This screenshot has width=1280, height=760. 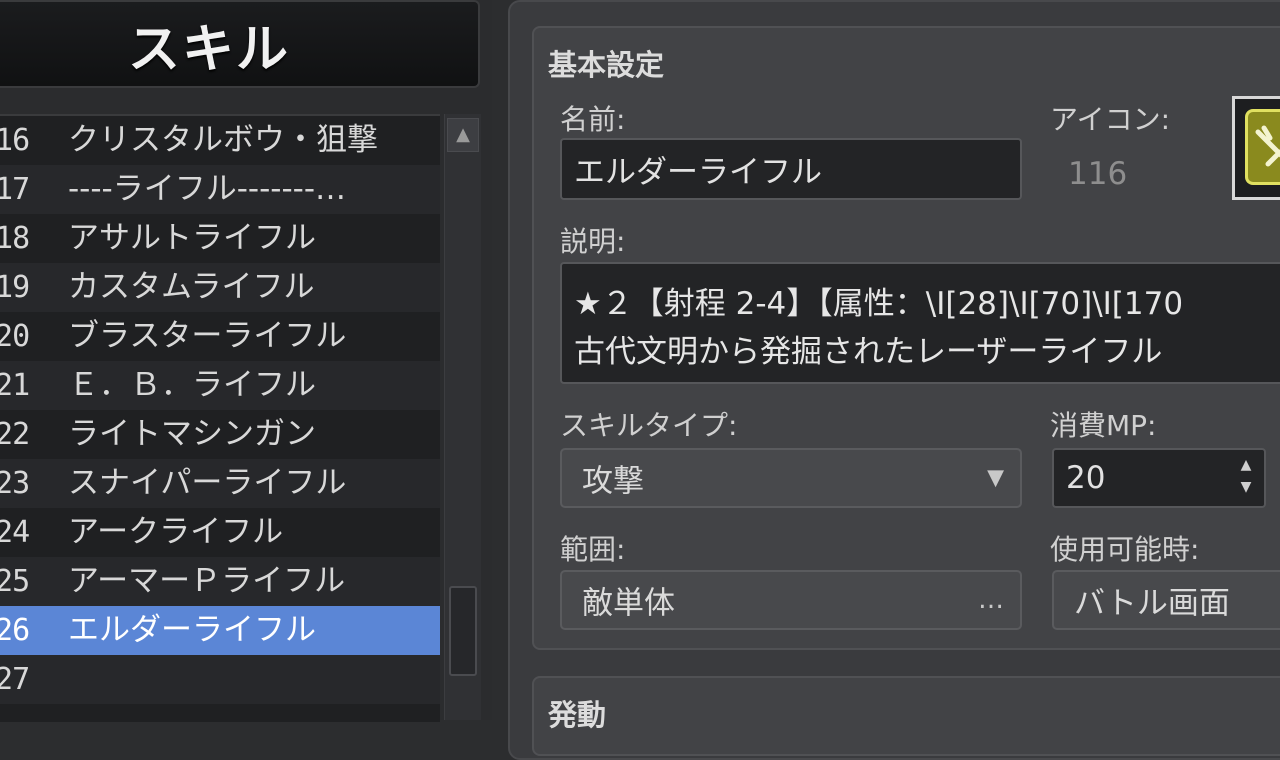 What do you see at coordinates (649, 425) in the screenshot?
I see `skill-type-label: スキルタイプ:` at bounding box center [649, 425].